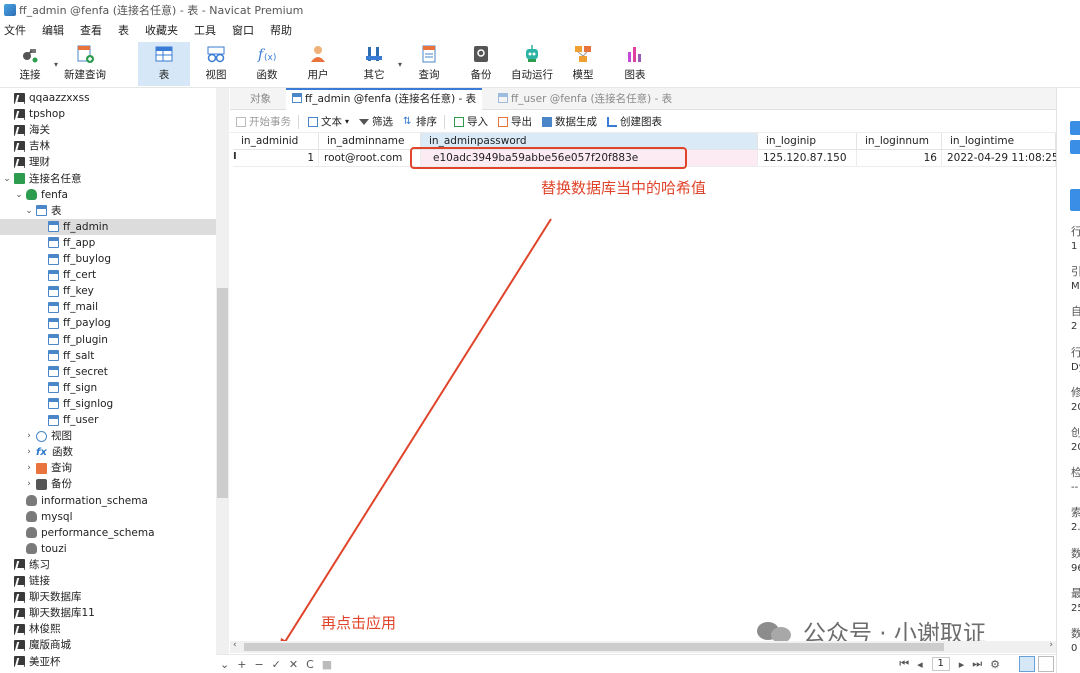  Describe the element at coordinates (164, 30) in the screenshot. I see `menu-favorites: 收藏夹` at that location.